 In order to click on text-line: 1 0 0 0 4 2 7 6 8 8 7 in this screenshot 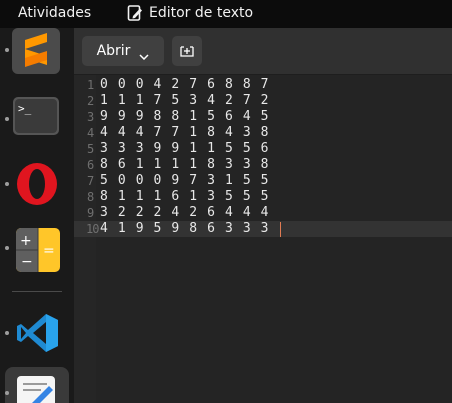, I will do `click(263, 85)`.